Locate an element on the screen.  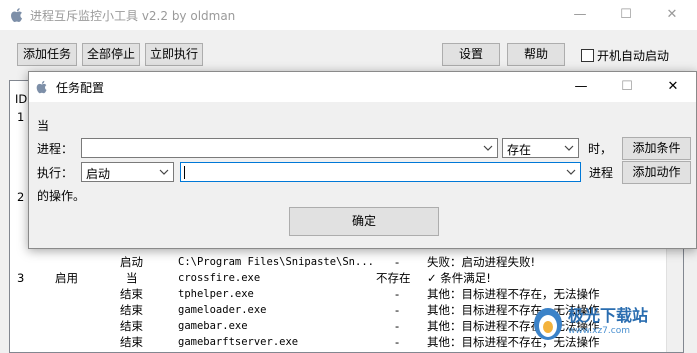
dialog-maximize-button: ☐ is located at coordinates (627, 87).